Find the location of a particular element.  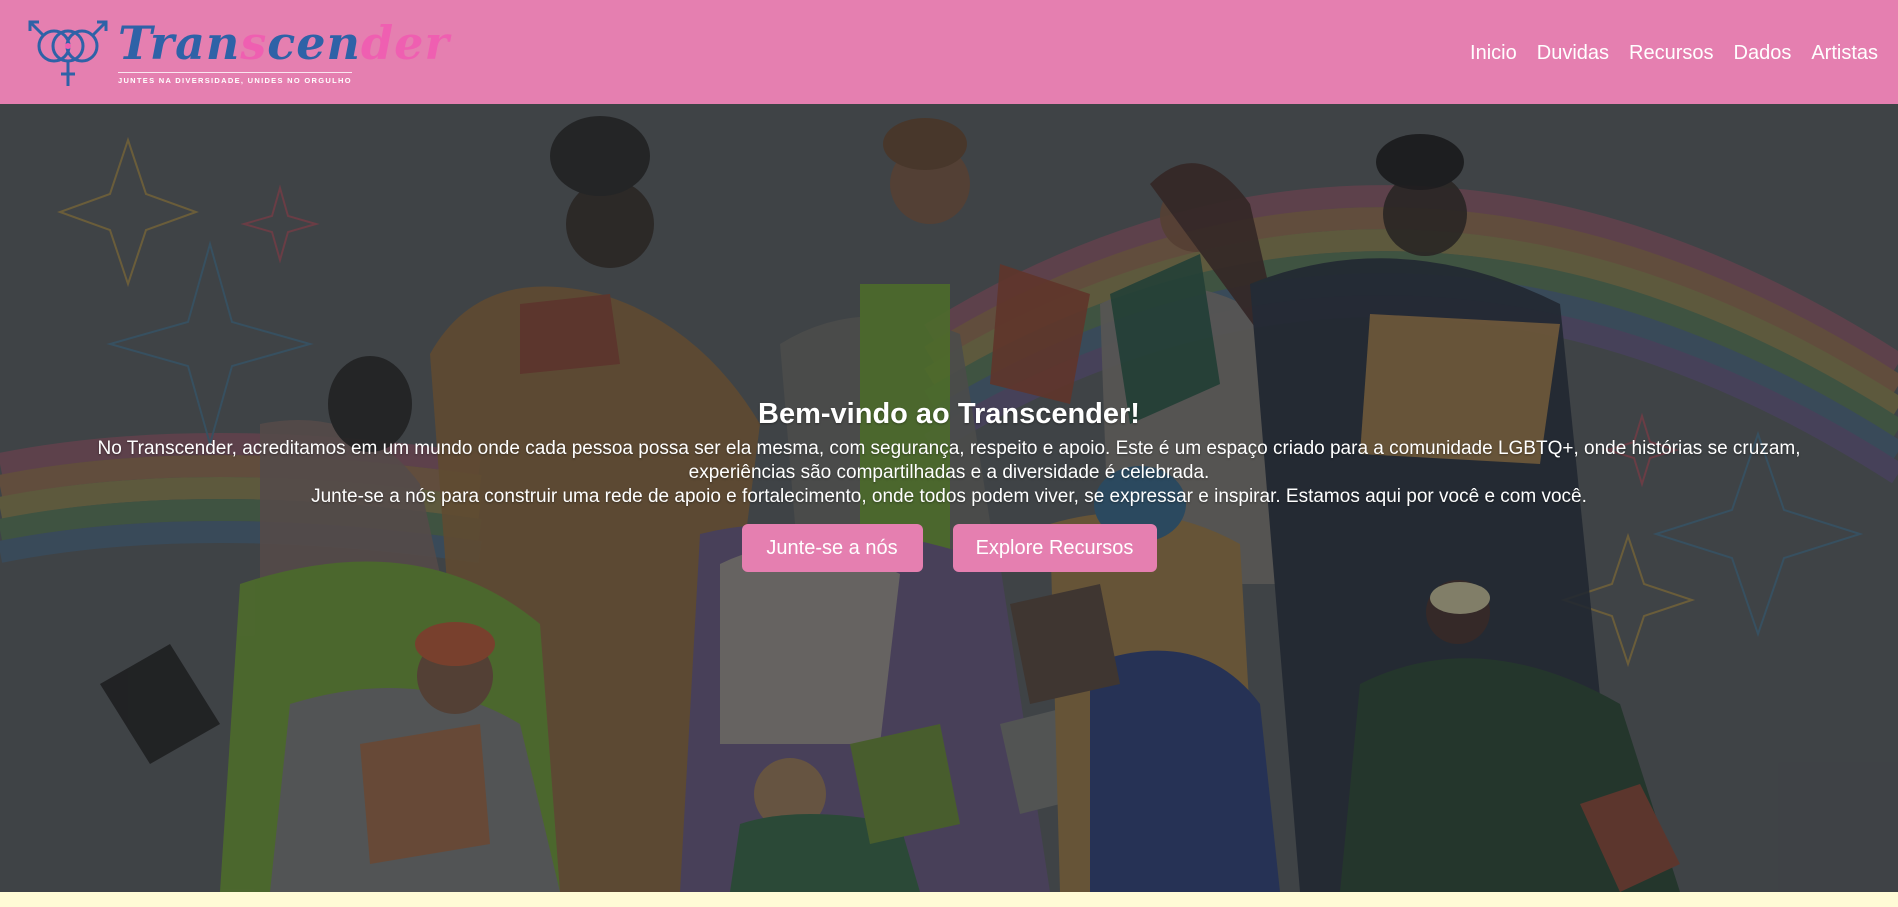

logo-wordmark: Transcender is located at coordinates (284, 43).